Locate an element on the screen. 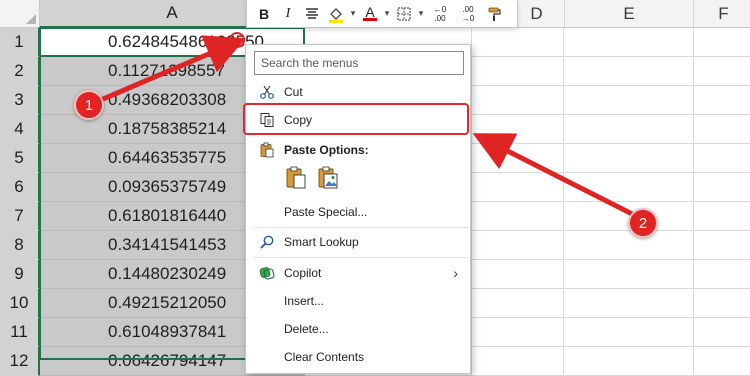  cell-value: 0.06426794147 is located at coordinates (167, 360).